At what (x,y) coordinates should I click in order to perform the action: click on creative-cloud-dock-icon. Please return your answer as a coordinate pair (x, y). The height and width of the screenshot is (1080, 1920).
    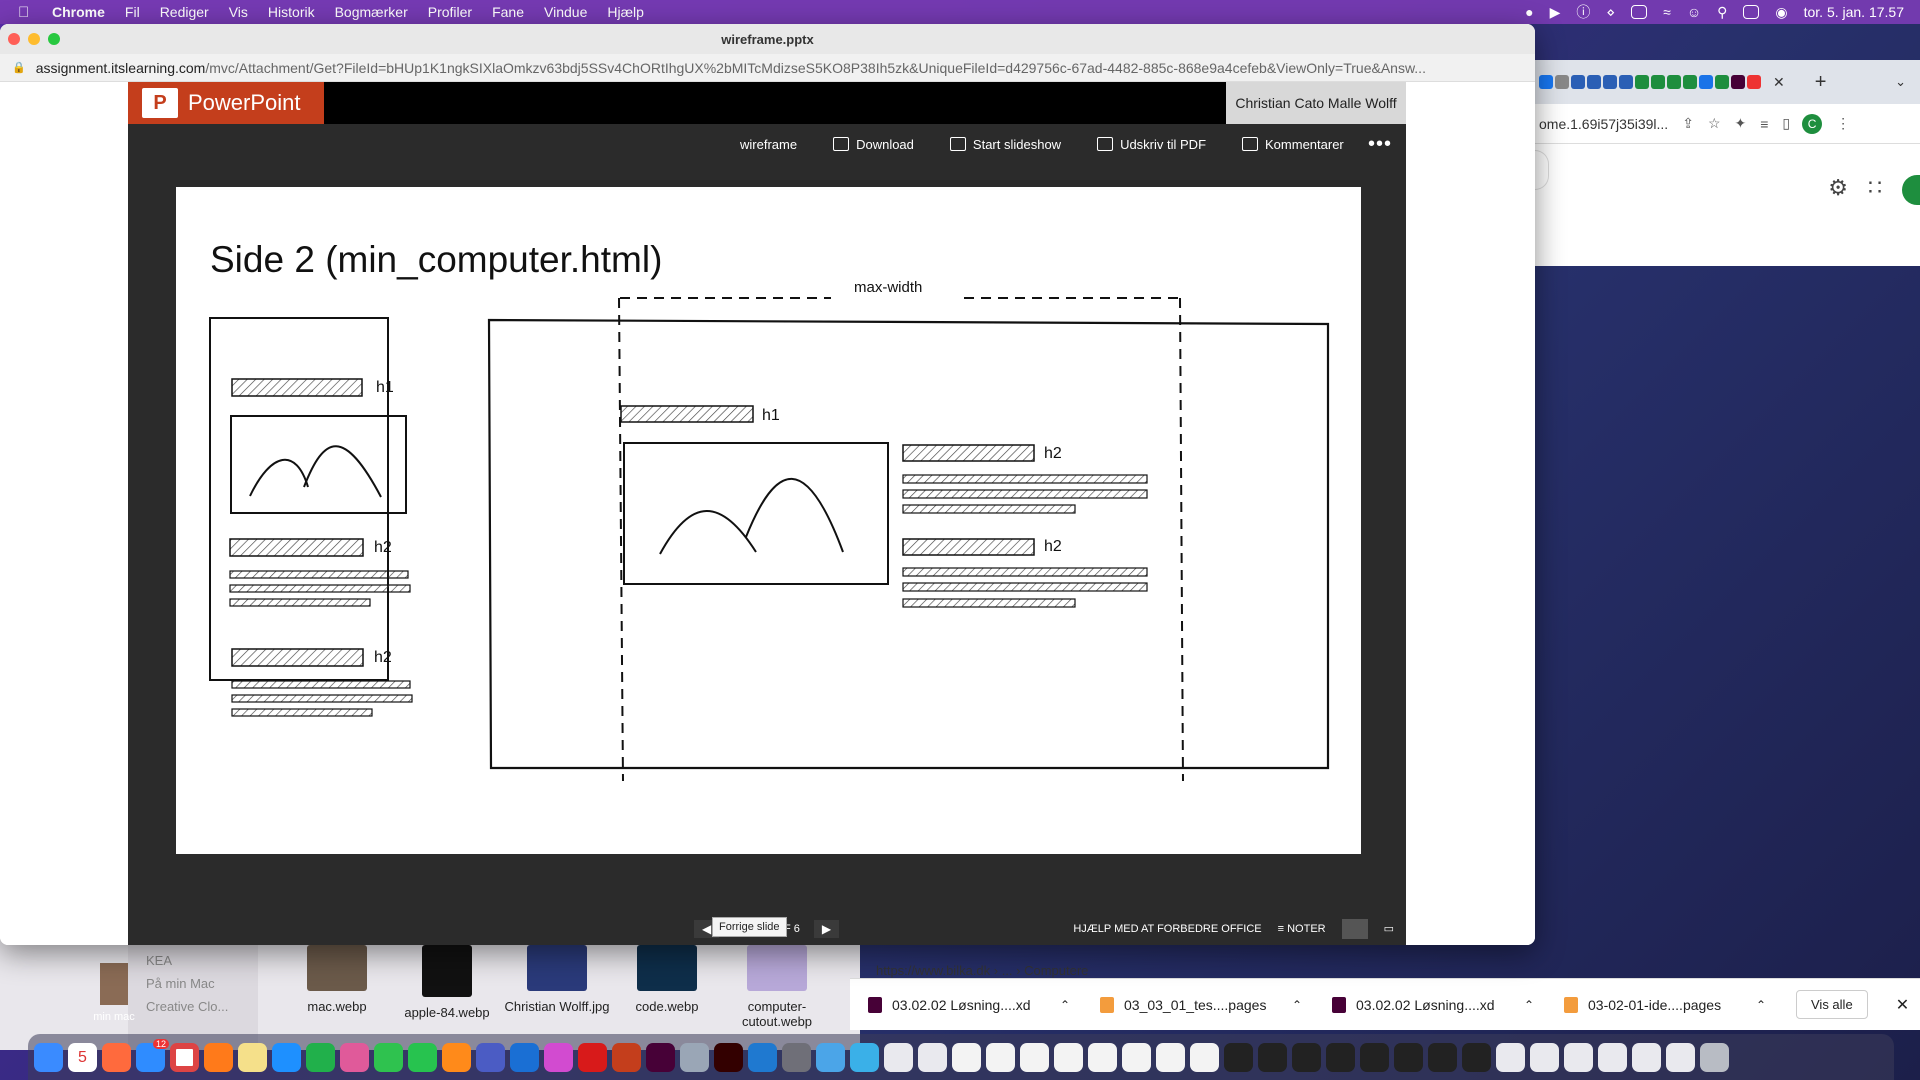
    Looking at the image, I should click on (558, 1057).